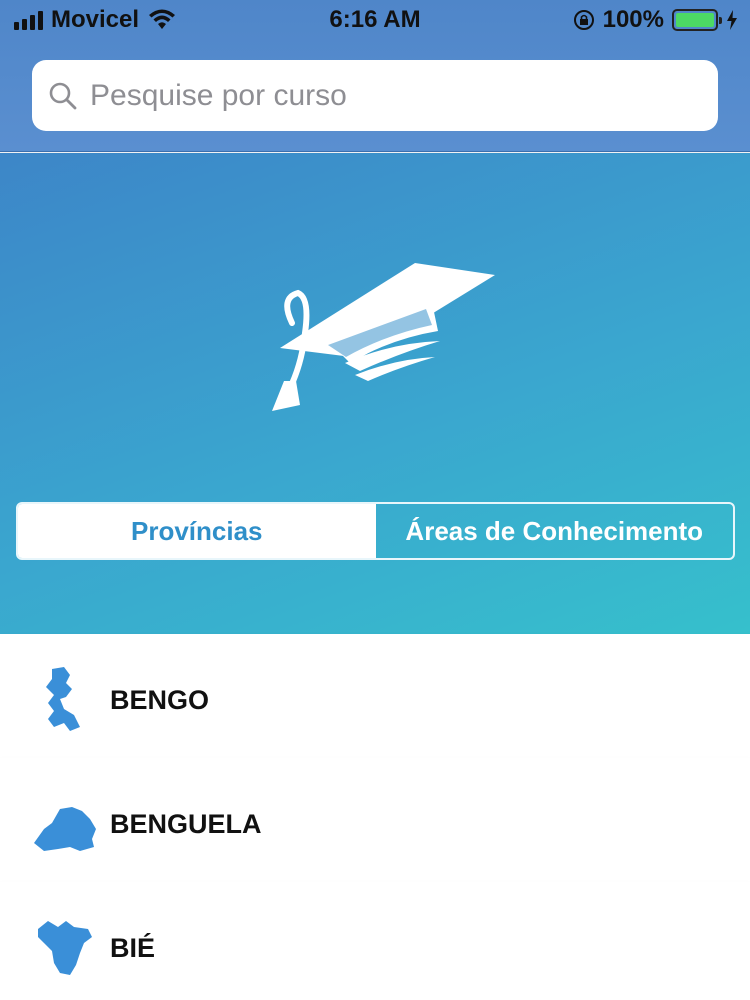  I want to click on search-icon, so click(63, 95).